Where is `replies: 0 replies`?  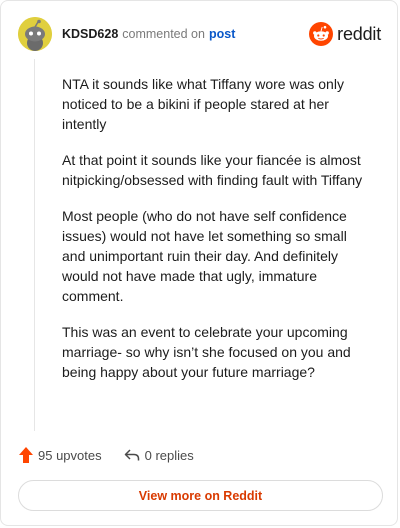
replies: 0 replies is located at coordinates (159, 455).